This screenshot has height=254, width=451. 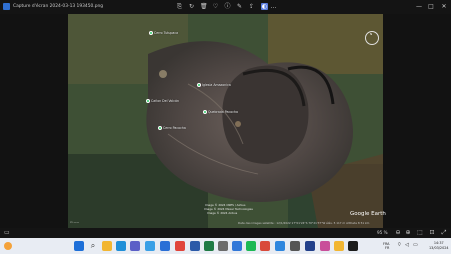 What do you see at coordinates (174, 128) in the screenshot?
I see `place-label: Cerro Pacocha` at bounding box center [174, 128].